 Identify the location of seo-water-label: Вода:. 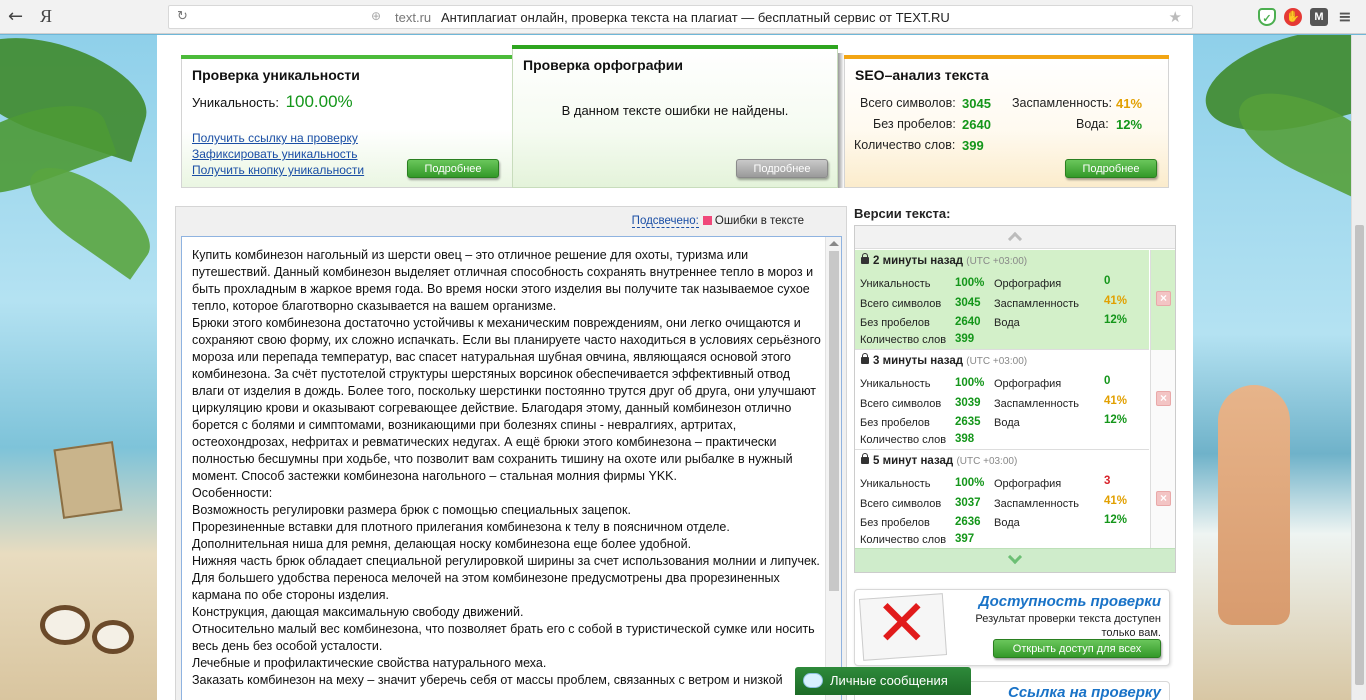
(1092, 124).